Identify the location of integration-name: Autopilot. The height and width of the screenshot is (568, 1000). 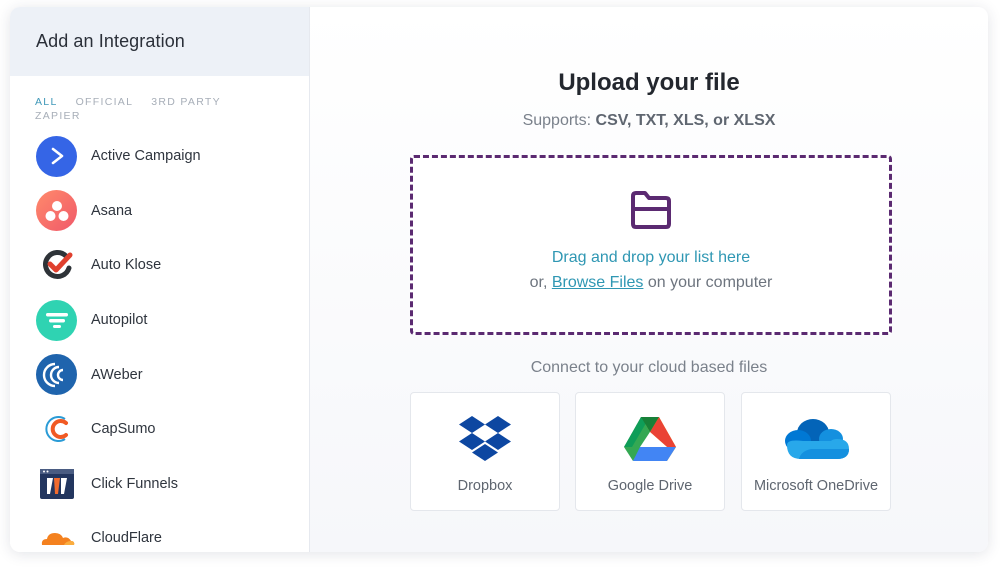
(119, 320).